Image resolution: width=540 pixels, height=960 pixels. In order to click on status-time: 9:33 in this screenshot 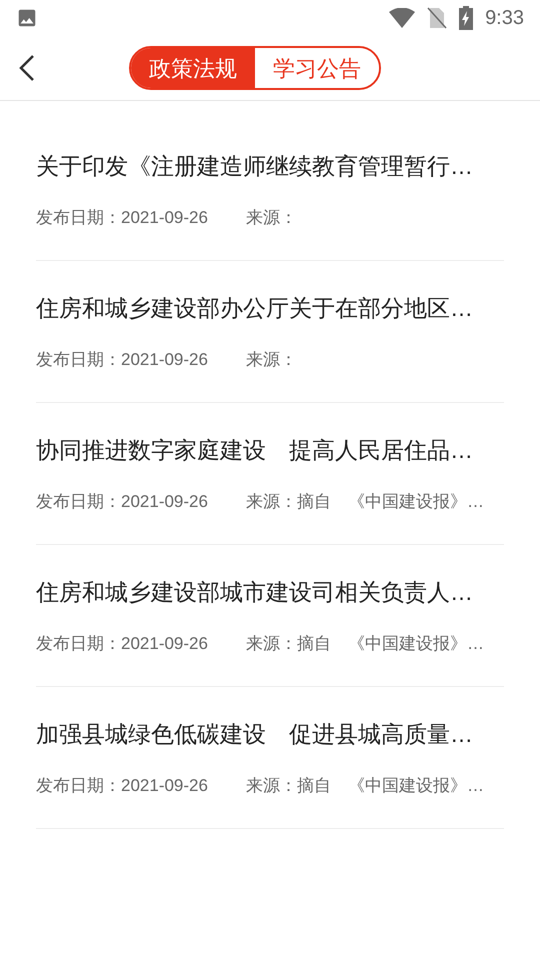, I will do `click(504, 18)`.